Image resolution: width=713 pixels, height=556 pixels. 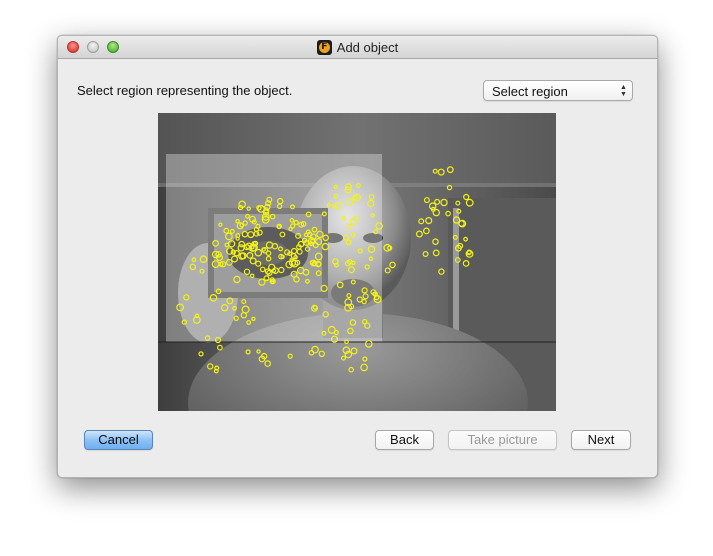 I want to click on updown-arrows-icon: ▲ ▼, so click(x=623, y=90).